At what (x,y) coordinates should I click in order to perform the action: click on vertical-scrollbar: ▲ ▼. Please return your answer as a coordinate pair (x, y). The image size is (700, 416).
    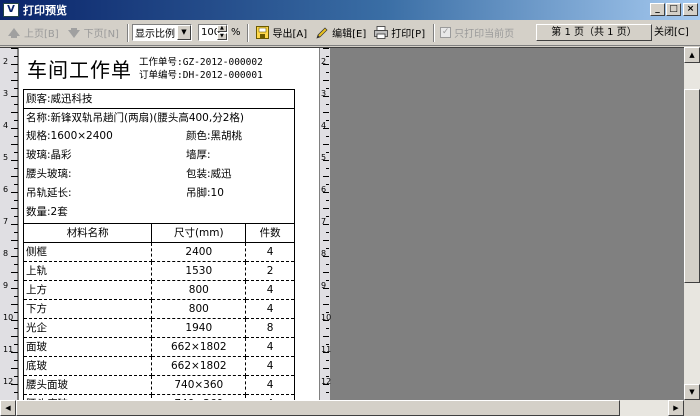
    Looking at the image, I should click on (692, 223).